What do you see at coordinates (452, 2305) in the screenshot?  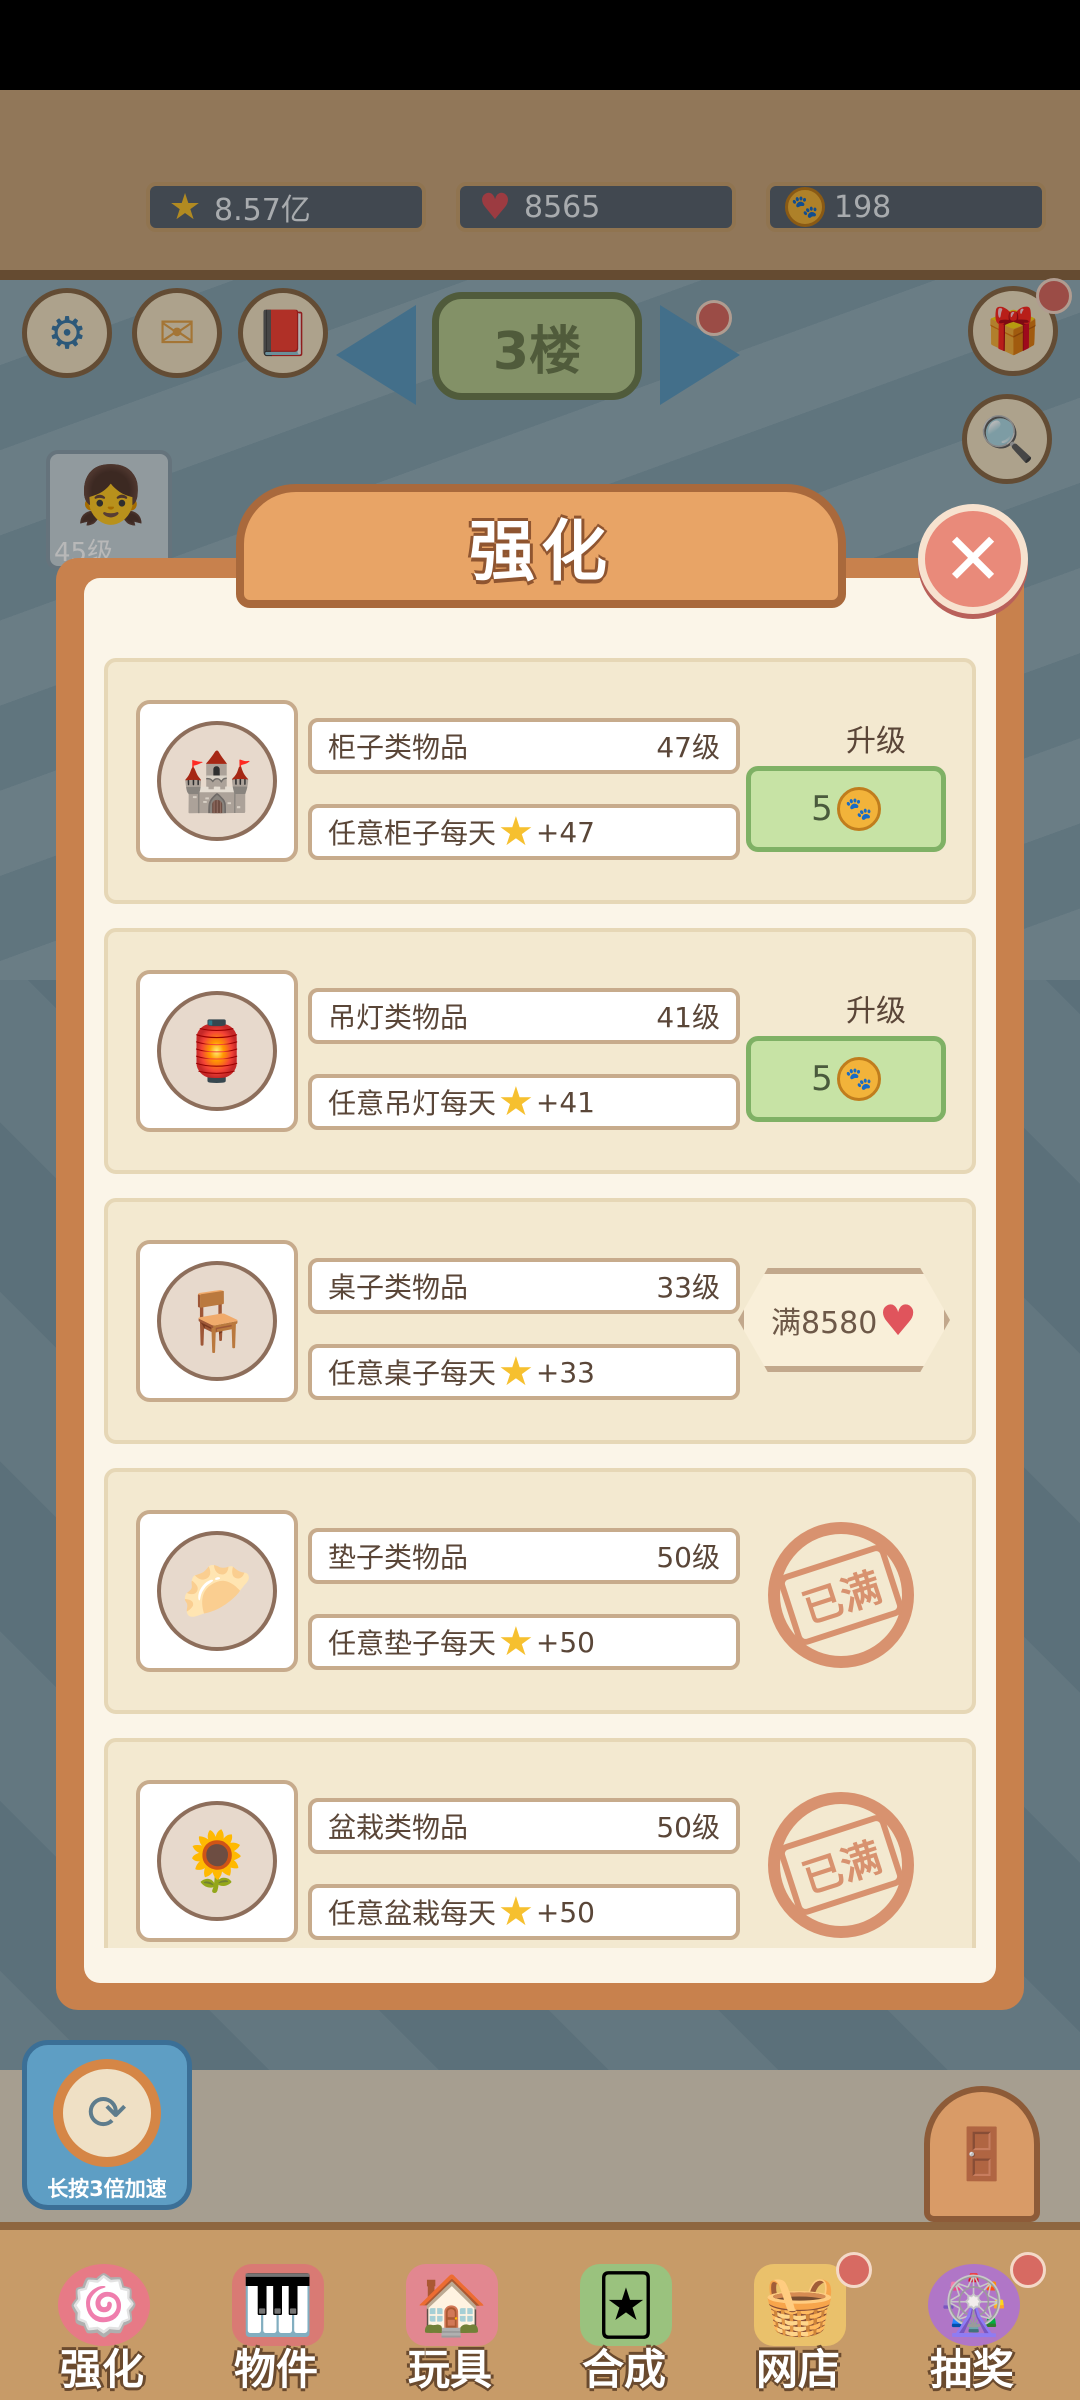 I see `toy-house-icon: 🏠` at bounding box center [452, 2305].